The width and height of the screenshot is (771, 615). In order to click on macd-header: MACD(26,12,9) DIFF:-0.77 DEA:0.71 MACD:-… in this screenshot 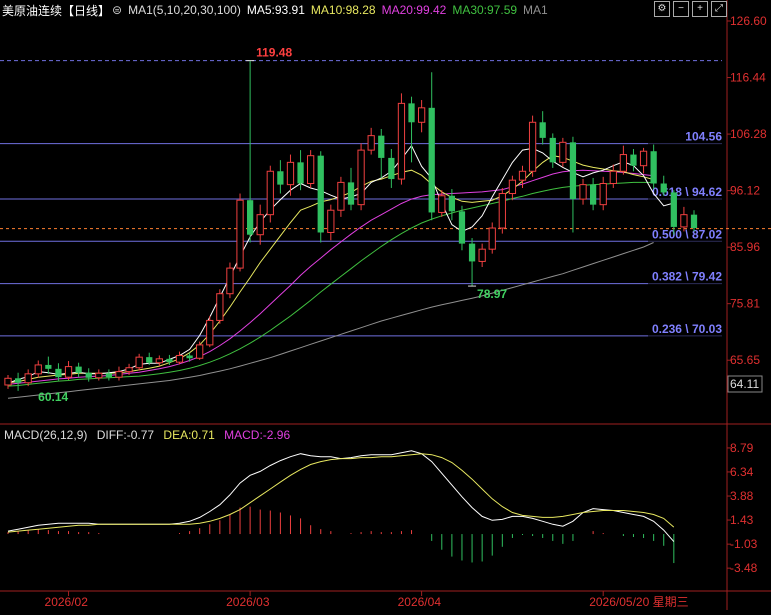, I will do `click(150, 435)`.